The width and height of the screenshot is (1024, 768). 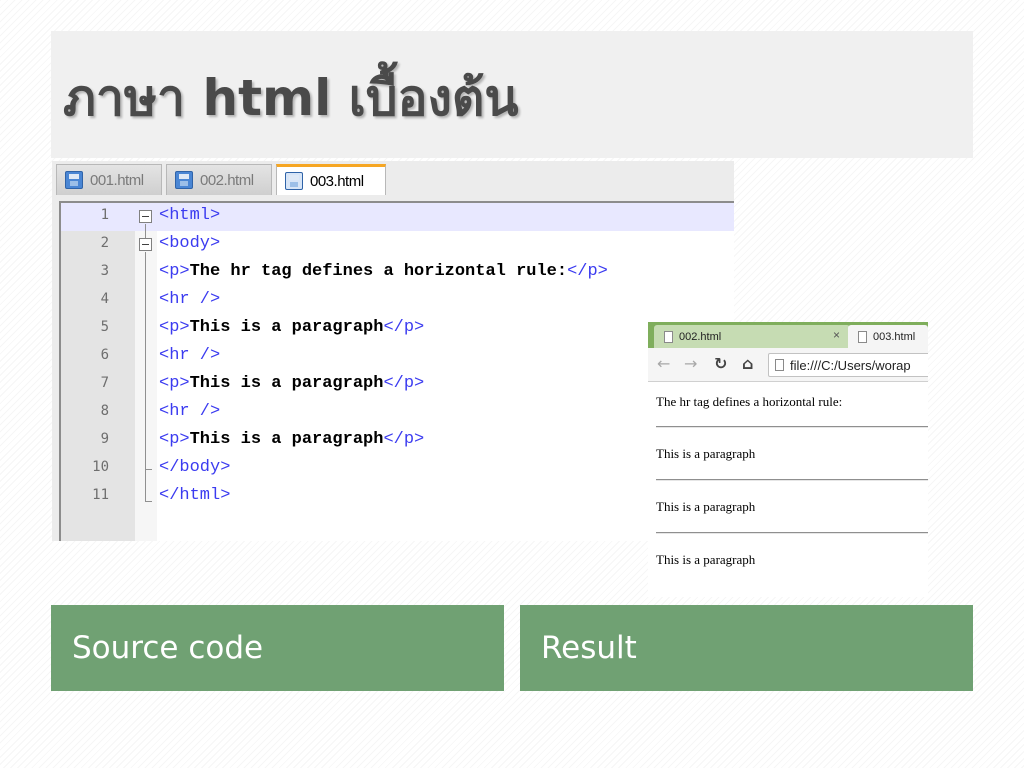 I want to click on code-text: </body>, so click(x=194, y=467).